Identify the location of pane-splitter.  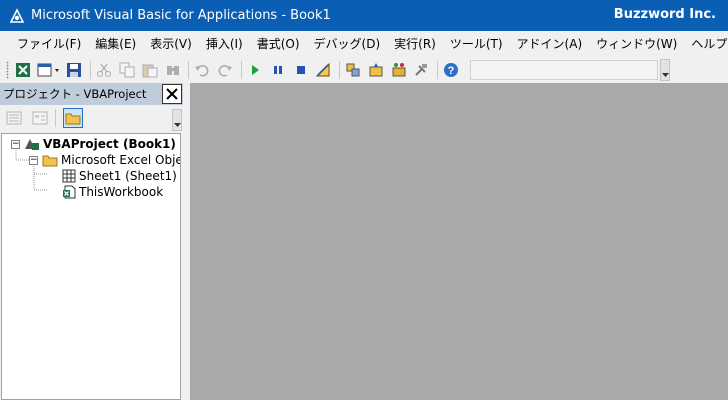
(186, 241).